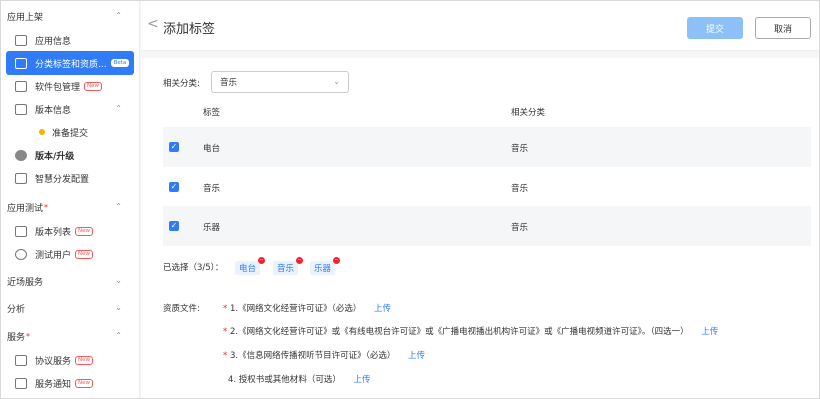  I want to click on page-title: 添加标签, so click(189, 29).